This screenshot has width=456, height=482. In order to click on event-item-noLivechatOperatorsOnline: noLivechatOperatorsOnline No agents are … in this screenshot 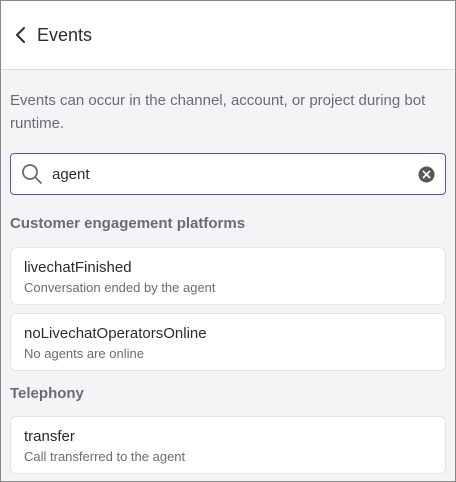, I will do `click(228, 342)`.